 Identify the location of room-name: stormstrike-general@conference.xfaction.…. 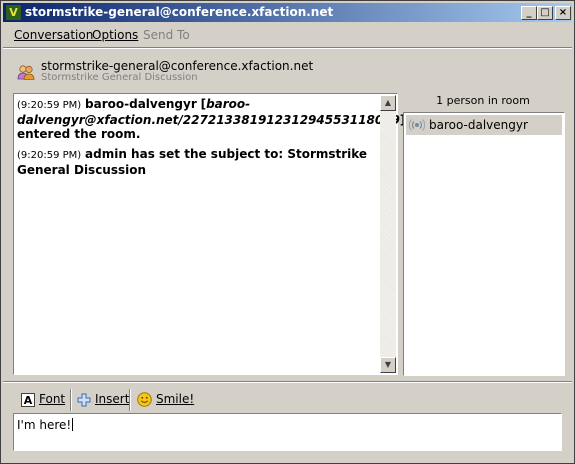
(177, 66).